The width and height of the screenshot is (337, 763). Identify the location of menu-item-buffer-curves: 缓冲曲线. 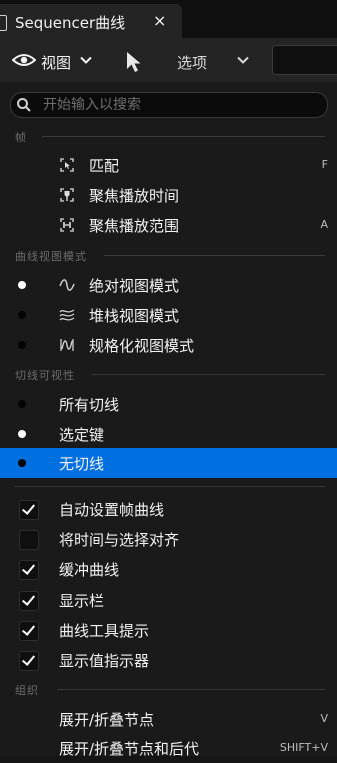
(168, 569).